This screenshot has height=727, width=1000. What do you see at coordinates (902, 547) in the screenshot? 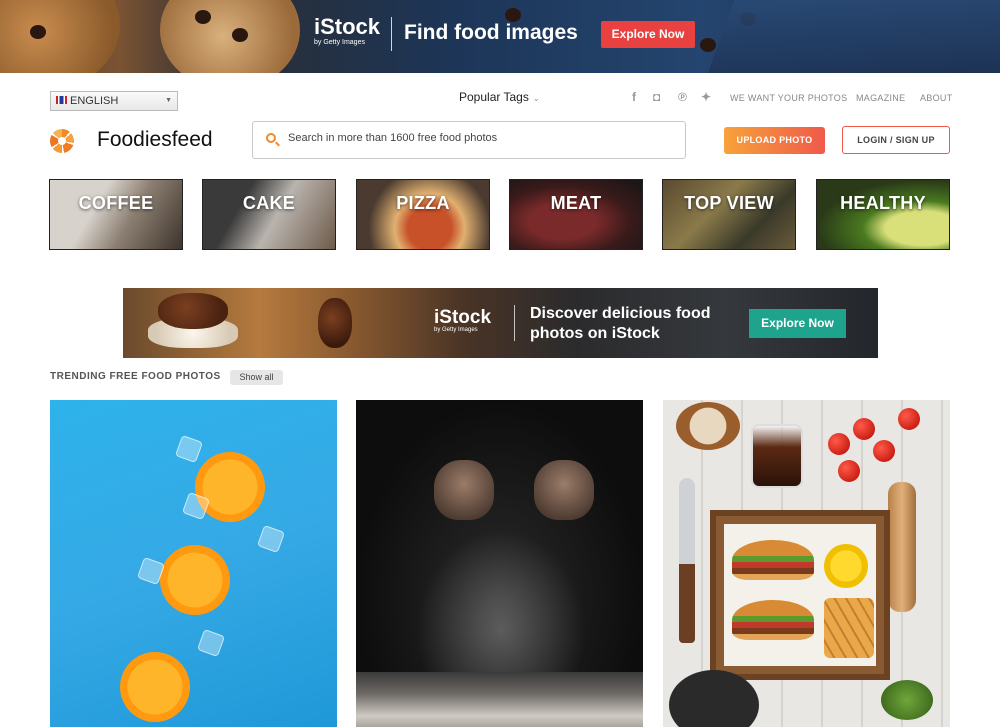
I see `pepper-grinder` at bounding box center [902, 547].